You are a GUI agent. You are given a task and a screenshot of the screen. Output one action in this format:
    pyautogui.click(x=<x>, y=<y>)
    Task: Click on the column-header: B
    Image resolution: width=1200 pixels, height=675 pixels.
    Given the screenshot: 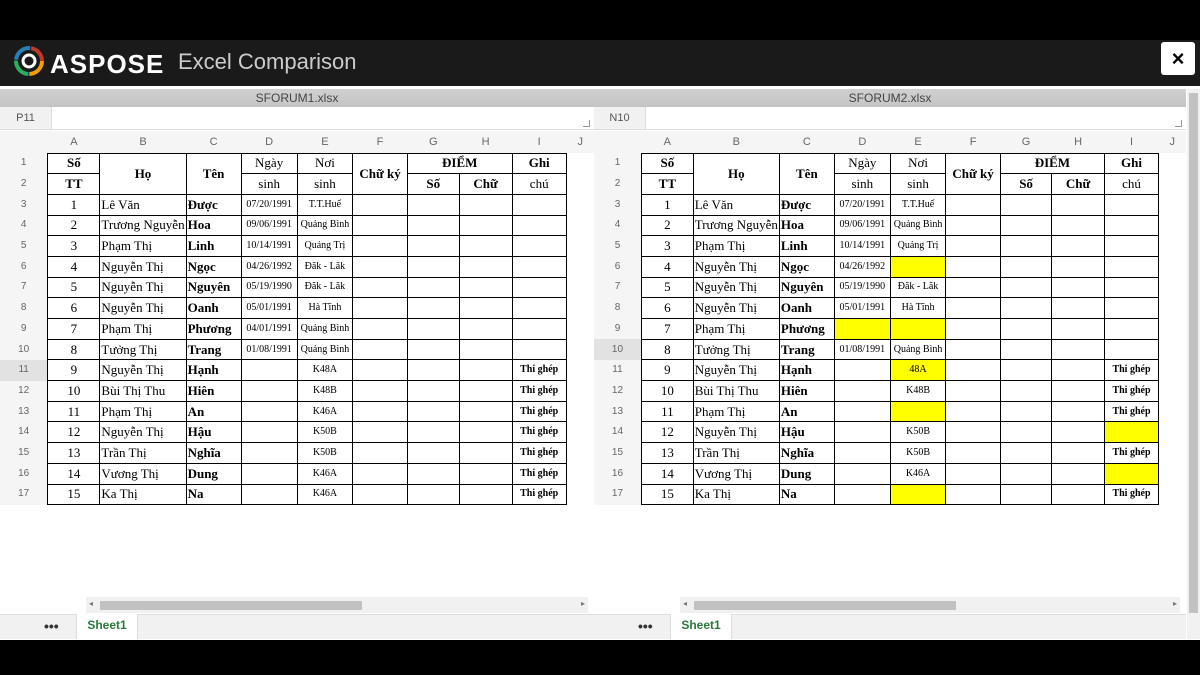 What is the action you would take?
    pyautogui.click(x=736, y=142)
    